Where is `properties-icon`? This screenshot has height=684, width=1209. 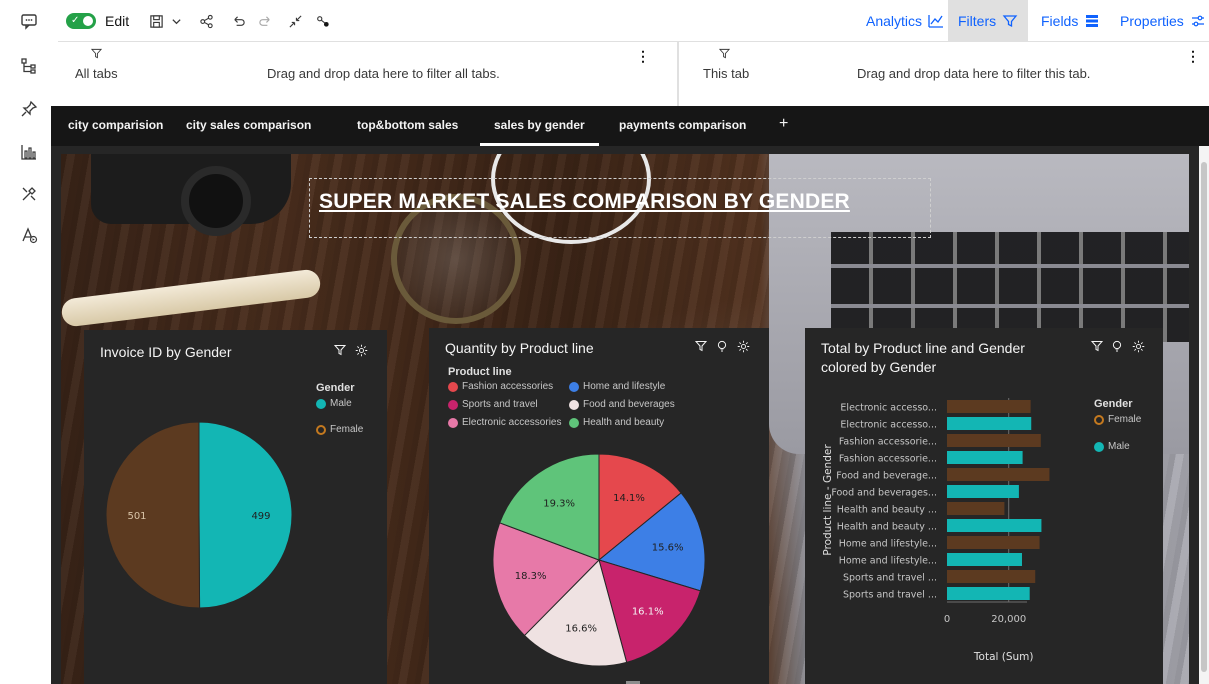 properties-icon is located at coordinates (1197, 21).